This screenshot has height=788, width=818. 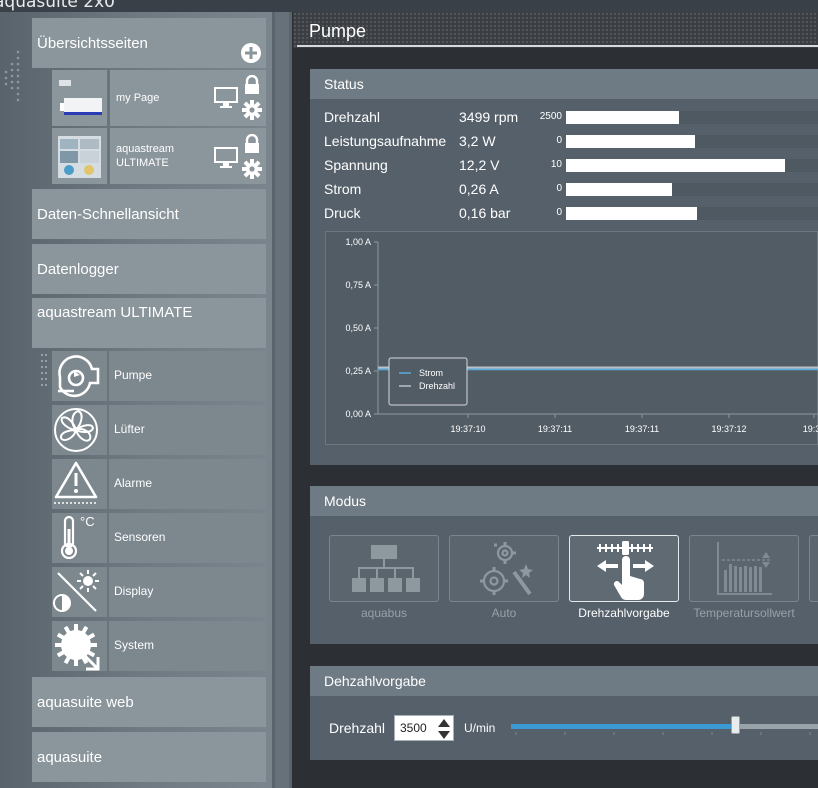 I want to click on nav-aquasuite: aquasuite, so click(x=149, y=757).